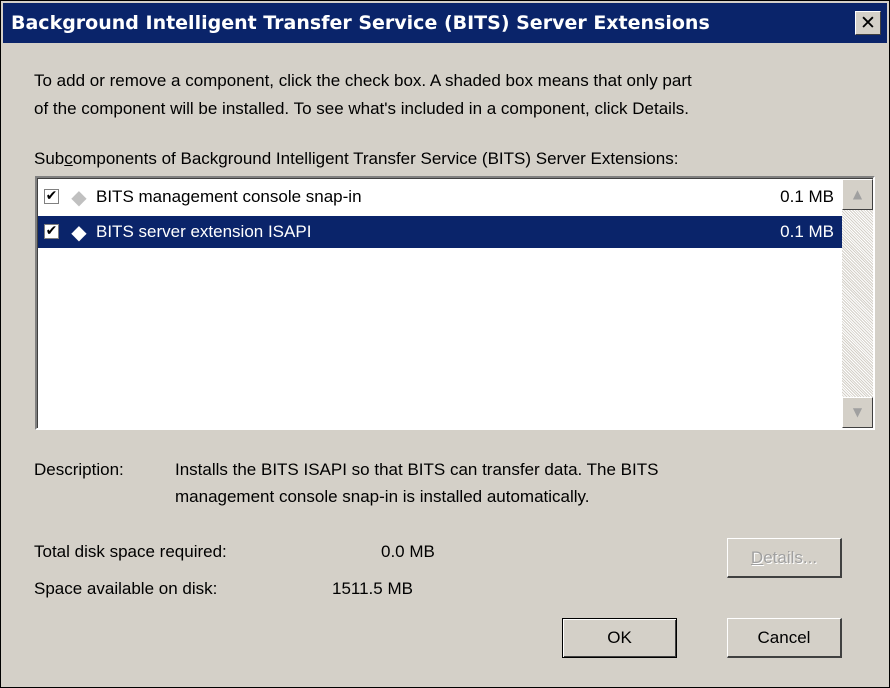 The height and width of the screenshot is (688, 890). What do you see at coordinates (757, 557) in the screenshot?
I see `details-button-accelerator: D` at bounding box center [757, 557].